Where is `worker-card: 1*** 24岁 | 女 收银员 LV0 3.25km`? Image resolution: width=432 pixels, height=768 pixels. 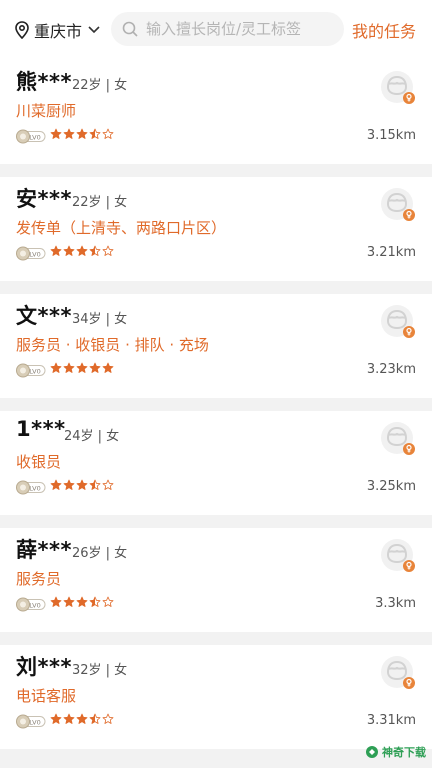 worker-card: 1*** 24岁 | 女 收银员 LV0 3.25km is located at coordinates (216, 463).